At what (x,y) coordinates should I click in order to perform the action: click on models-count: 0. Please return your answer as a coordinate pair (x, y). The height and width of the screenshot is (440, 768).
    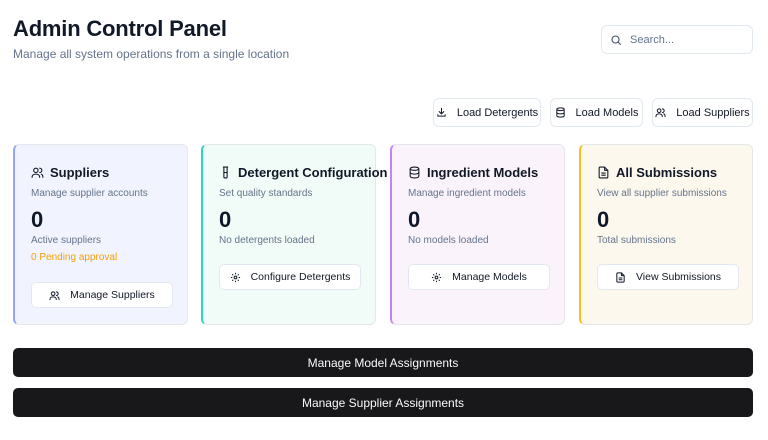
    Looking at the image, I should click on (414, 219).